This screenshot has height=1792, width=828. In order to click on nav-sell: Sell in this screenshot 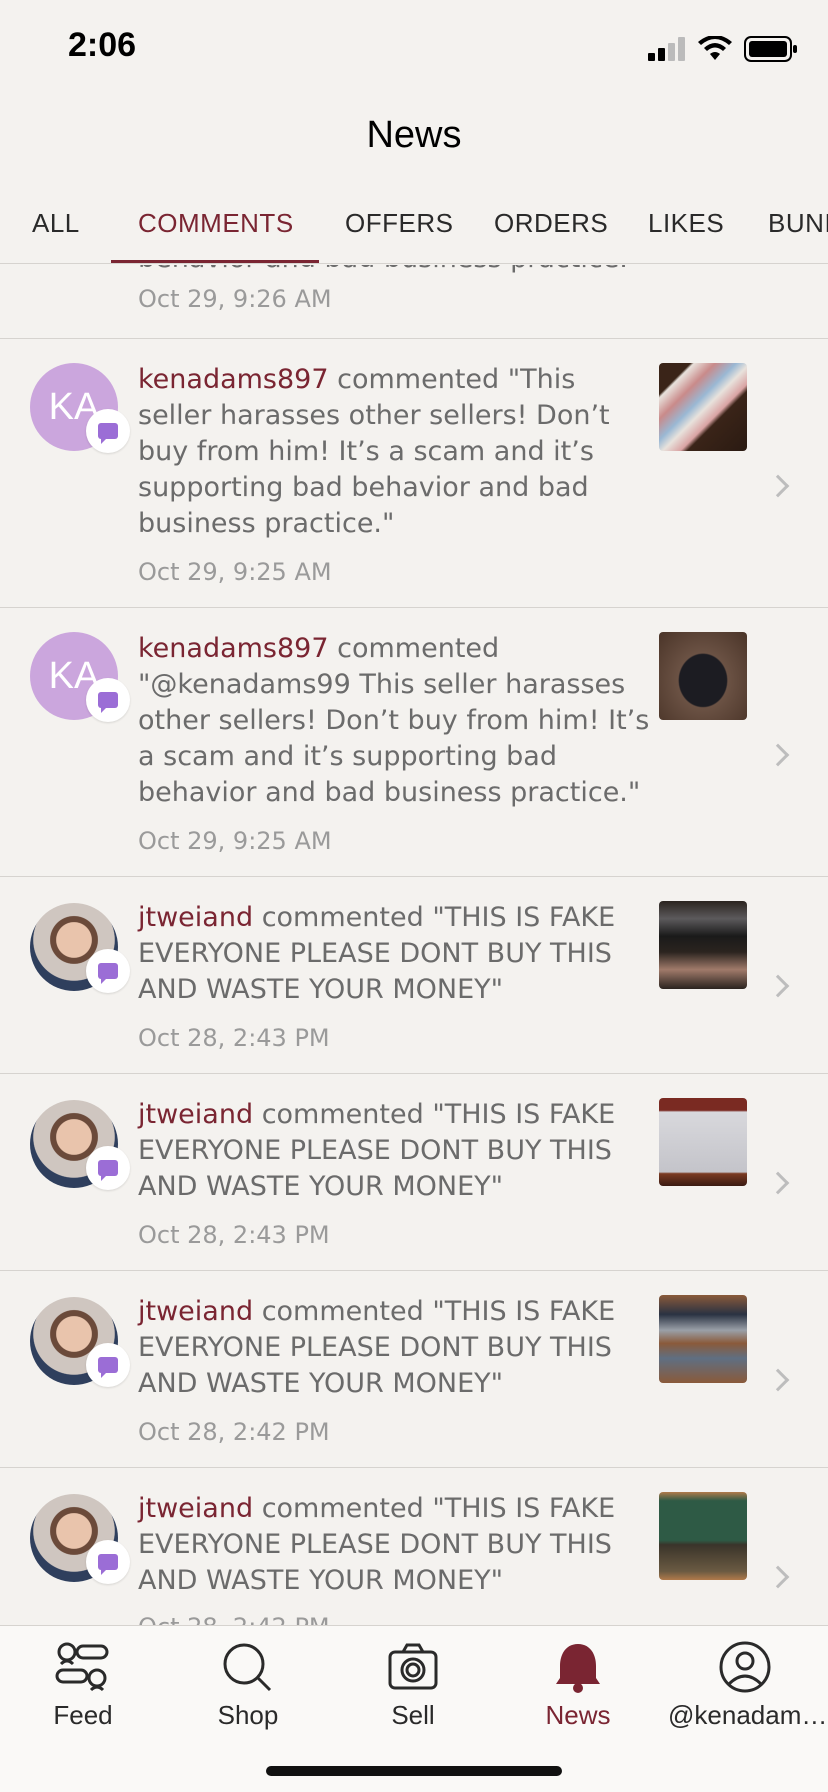, I will do `click(413, 1685)`.